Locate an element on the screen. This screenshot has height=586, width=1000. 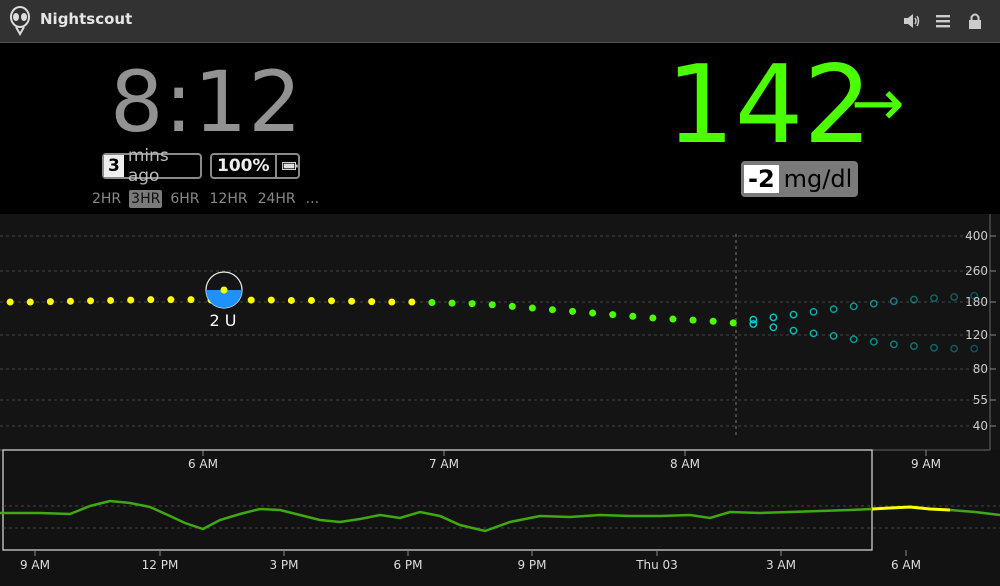
history-x-tick-label: 9 PM is located at coordinates (531, 565).